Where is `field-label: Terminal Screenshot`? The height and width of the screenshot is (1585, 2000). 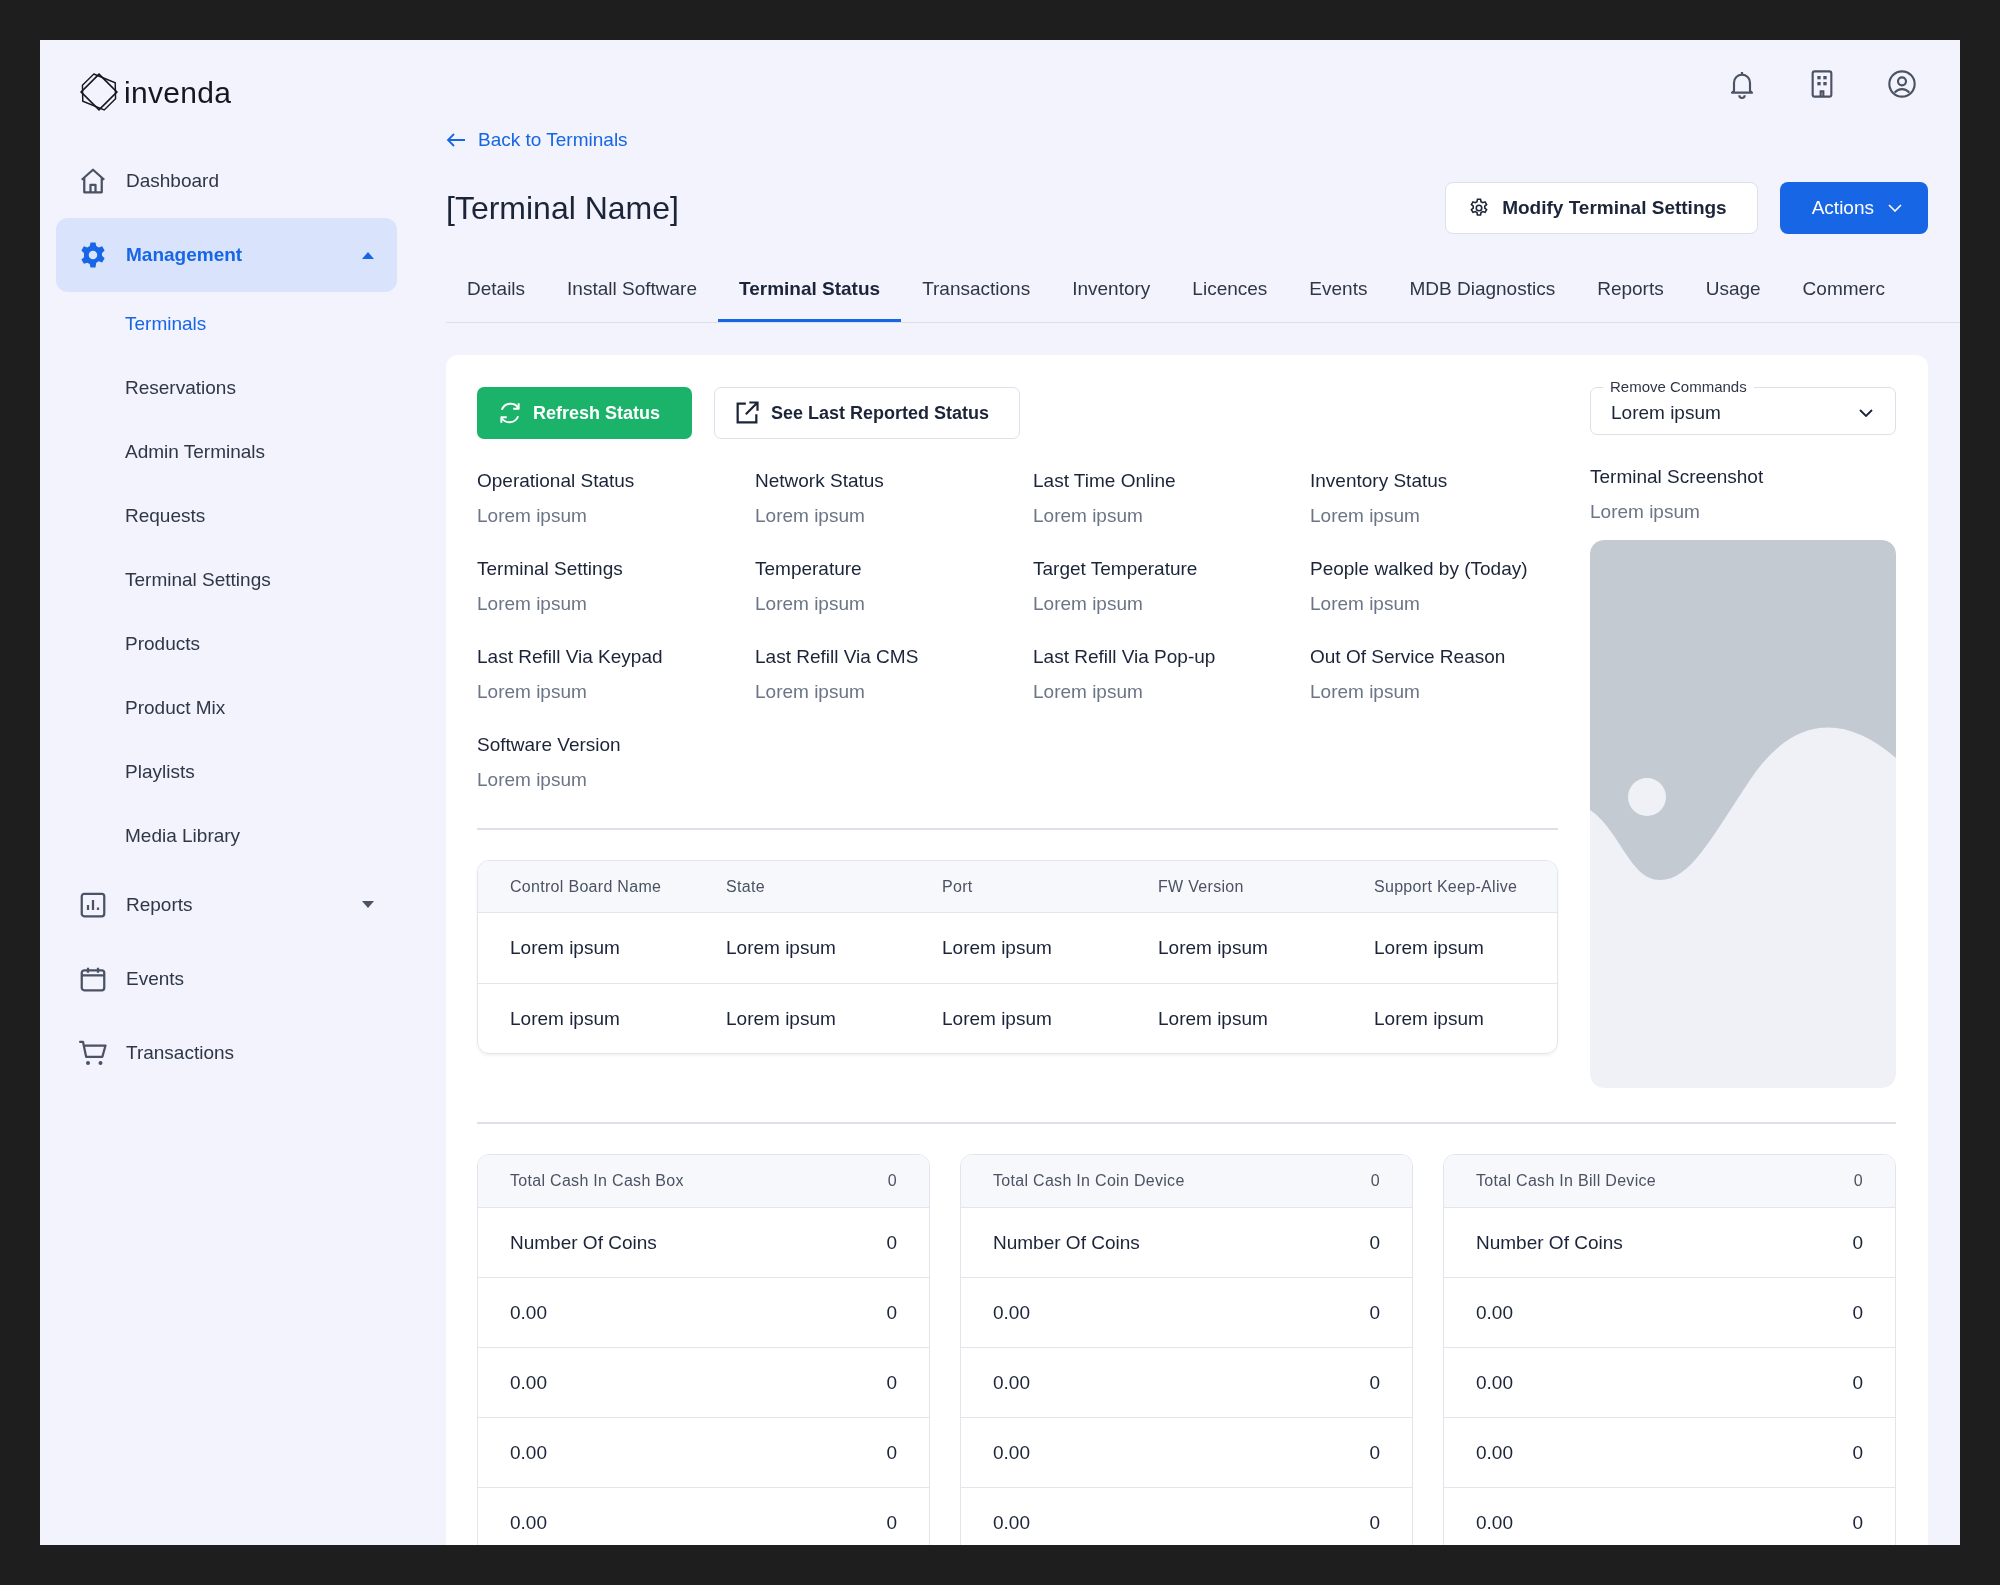 field-label: Terminal Screenshot is located at coordinates (1677, 477).